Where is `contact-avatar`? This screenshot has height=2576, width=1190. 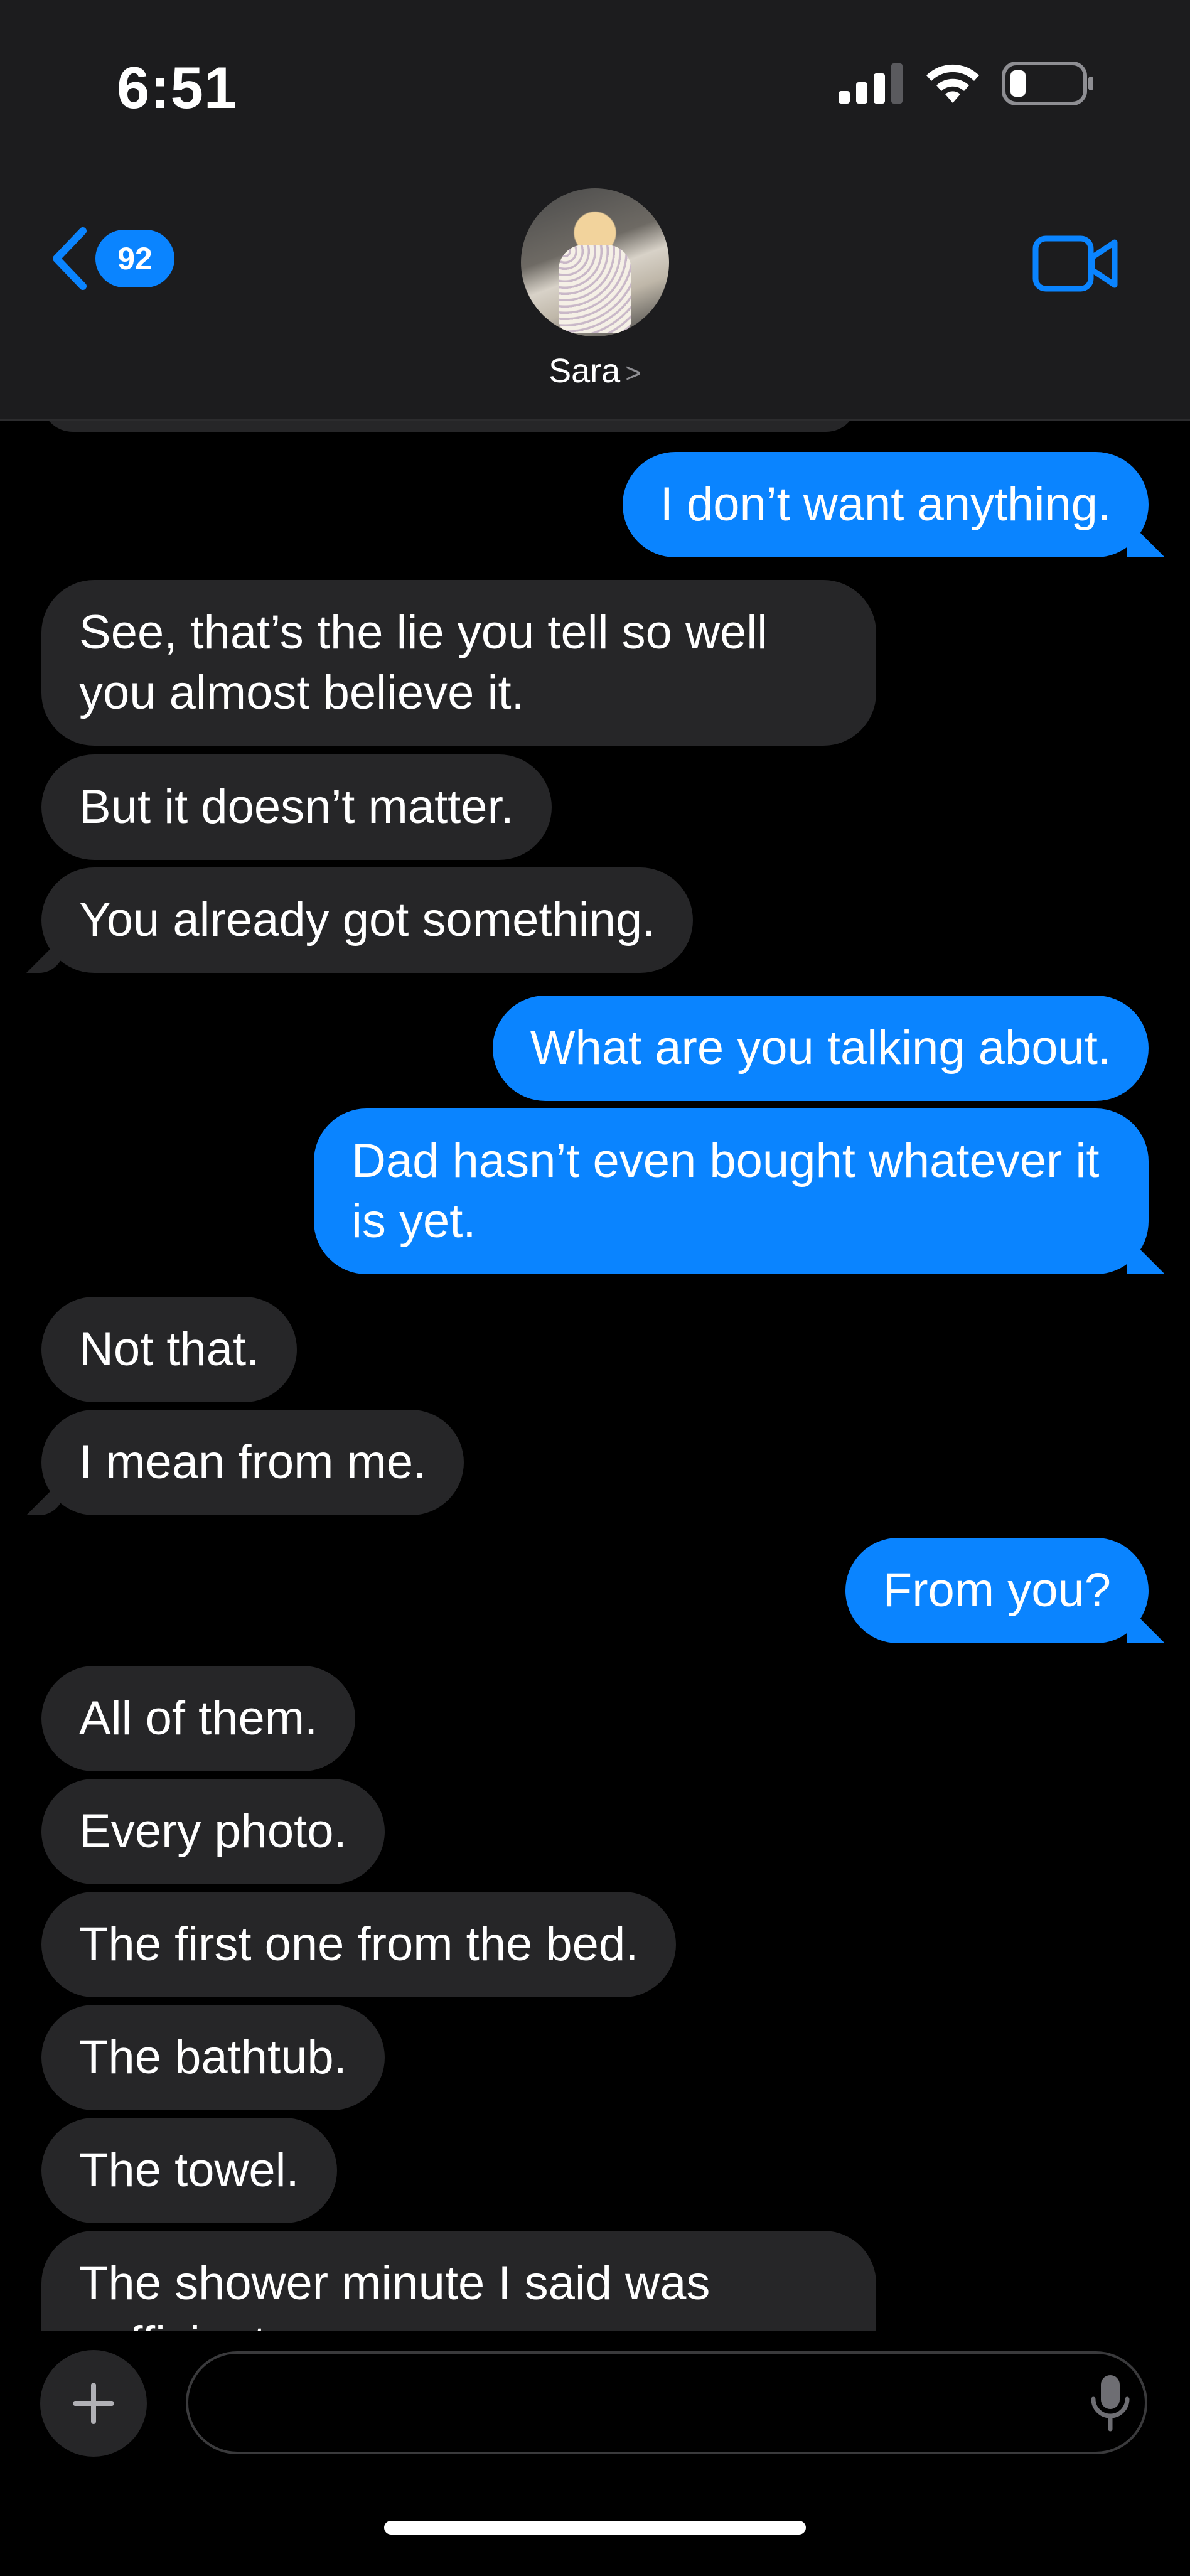 contact-avatar is located at coordinates (595, 262).